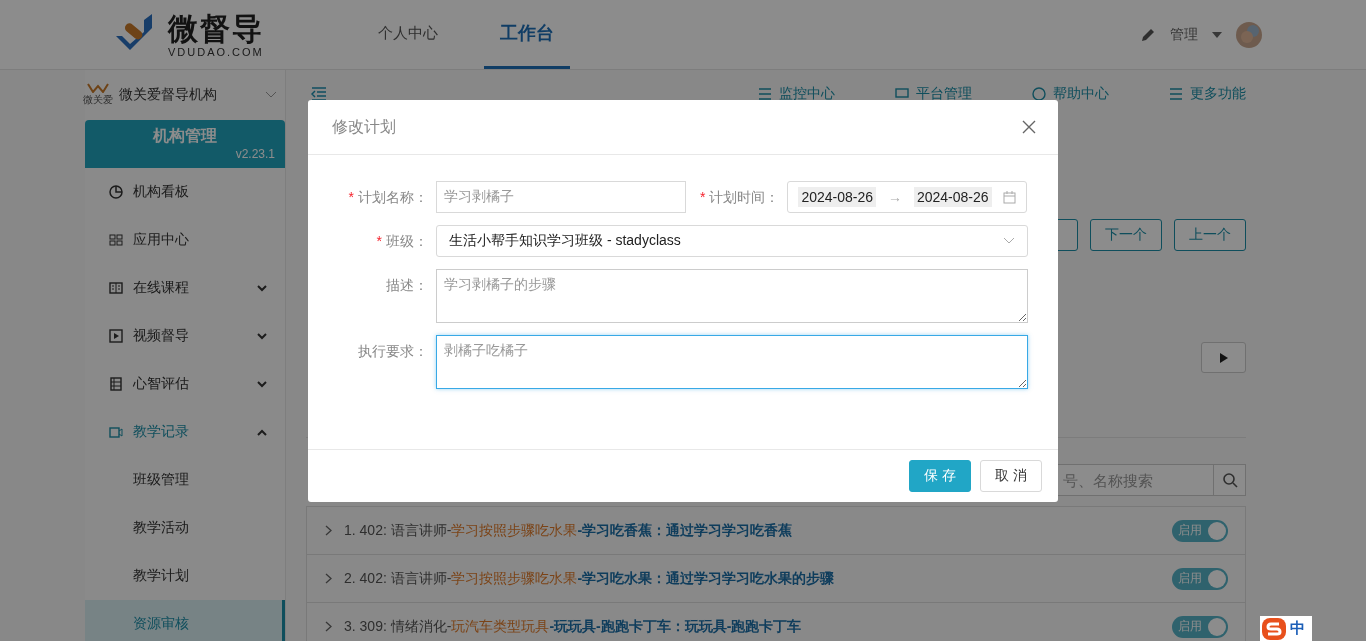 This screenshot has width=1366, height=641. What do you see at coordinates (185, 288) in the screenshot?
I see `sidebar-item: 在线课程` at bounding box center [185, 288].